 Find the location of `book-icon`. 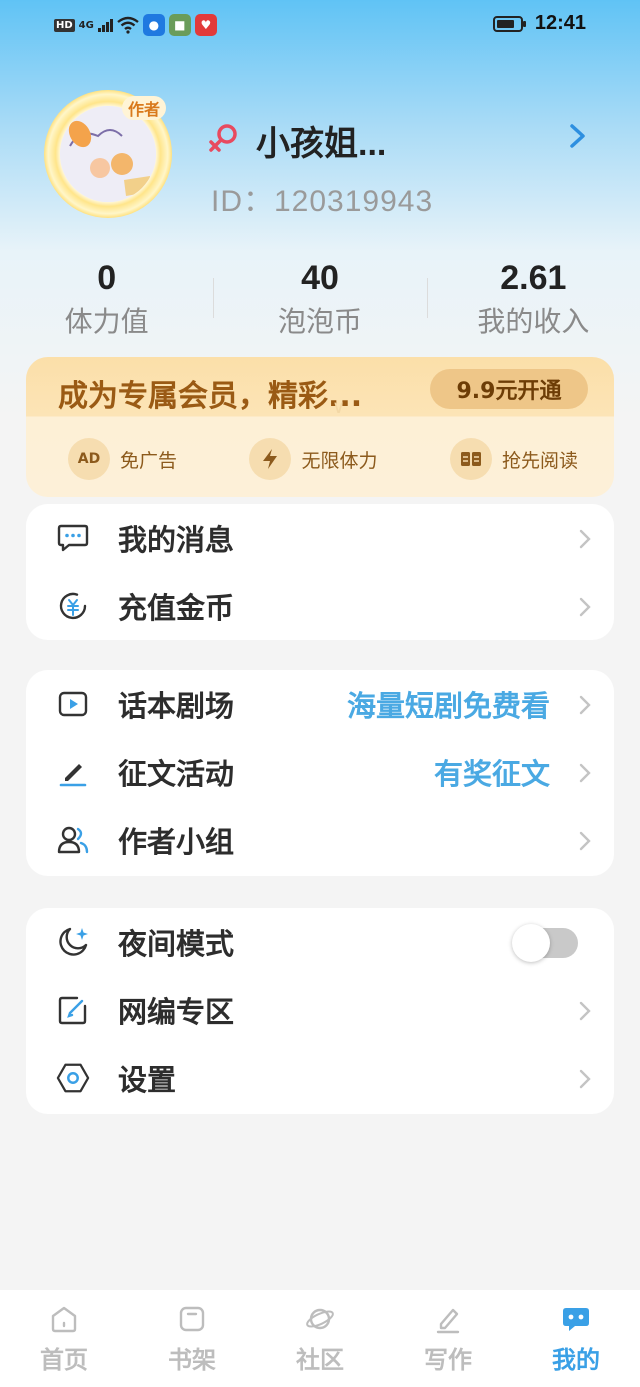

book-icon is located at coordinates (470, 459).